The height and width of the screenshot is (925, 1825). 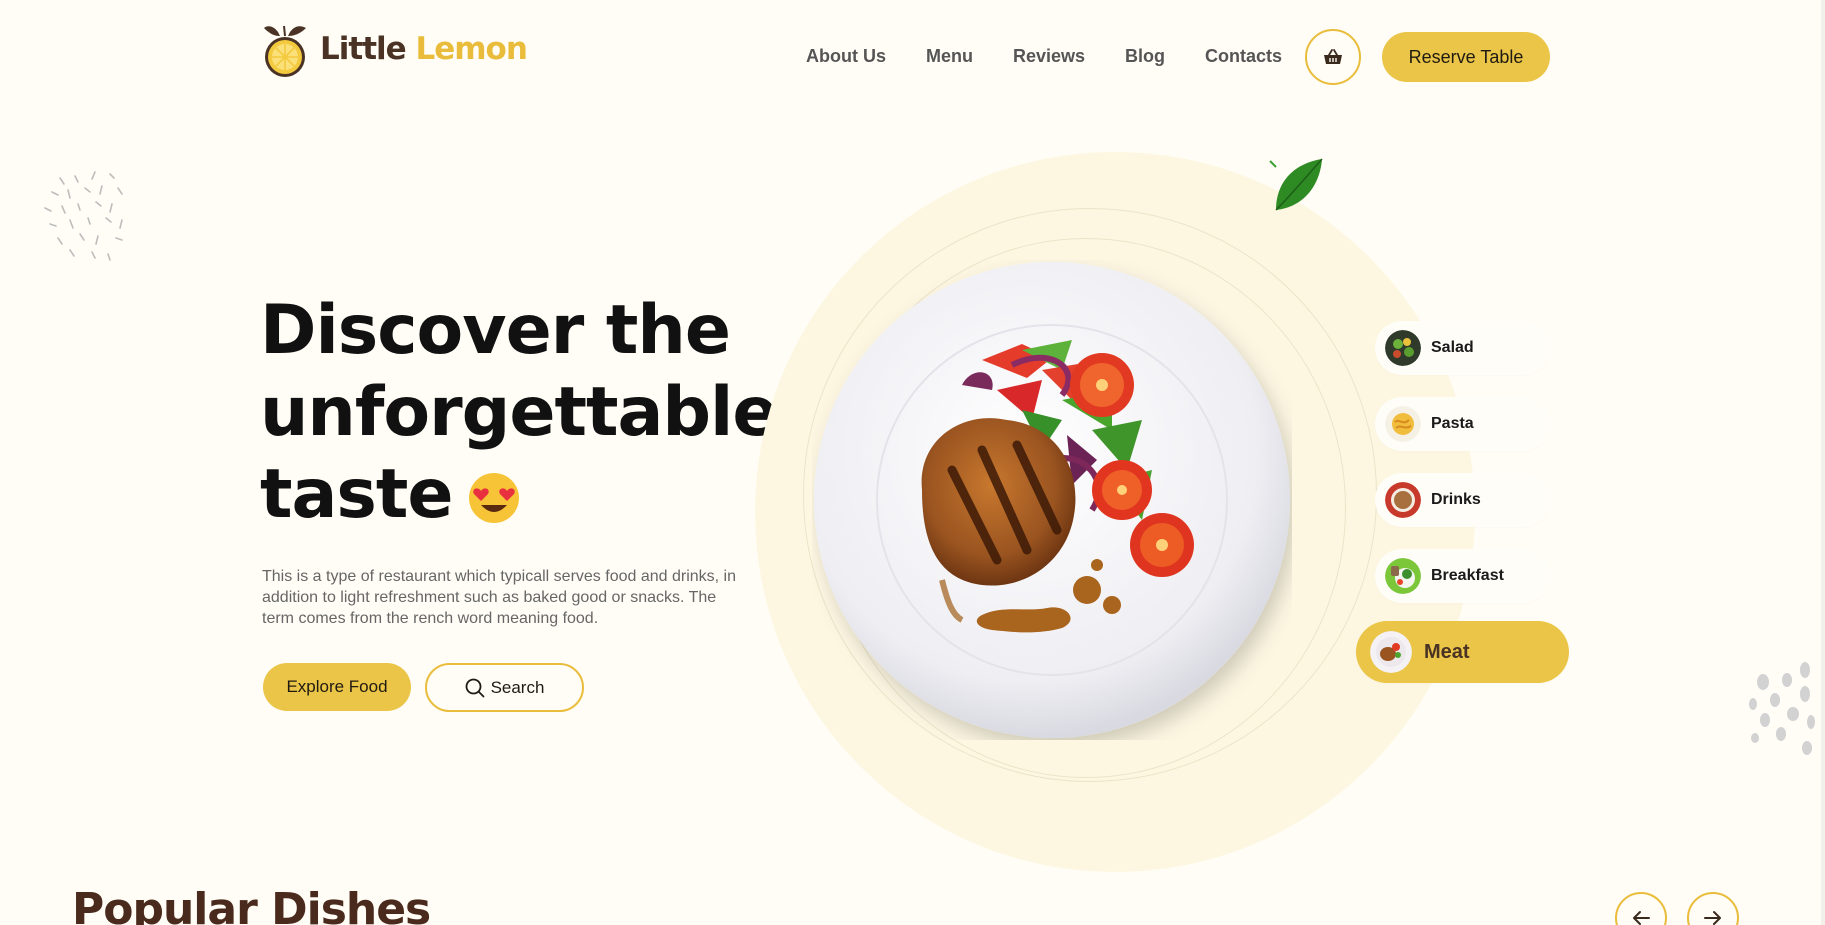 What do you see at coordinates (356, 494) in the screenshot?
I see `hero-title-line-3: taste` at bounding box center [356, 494].